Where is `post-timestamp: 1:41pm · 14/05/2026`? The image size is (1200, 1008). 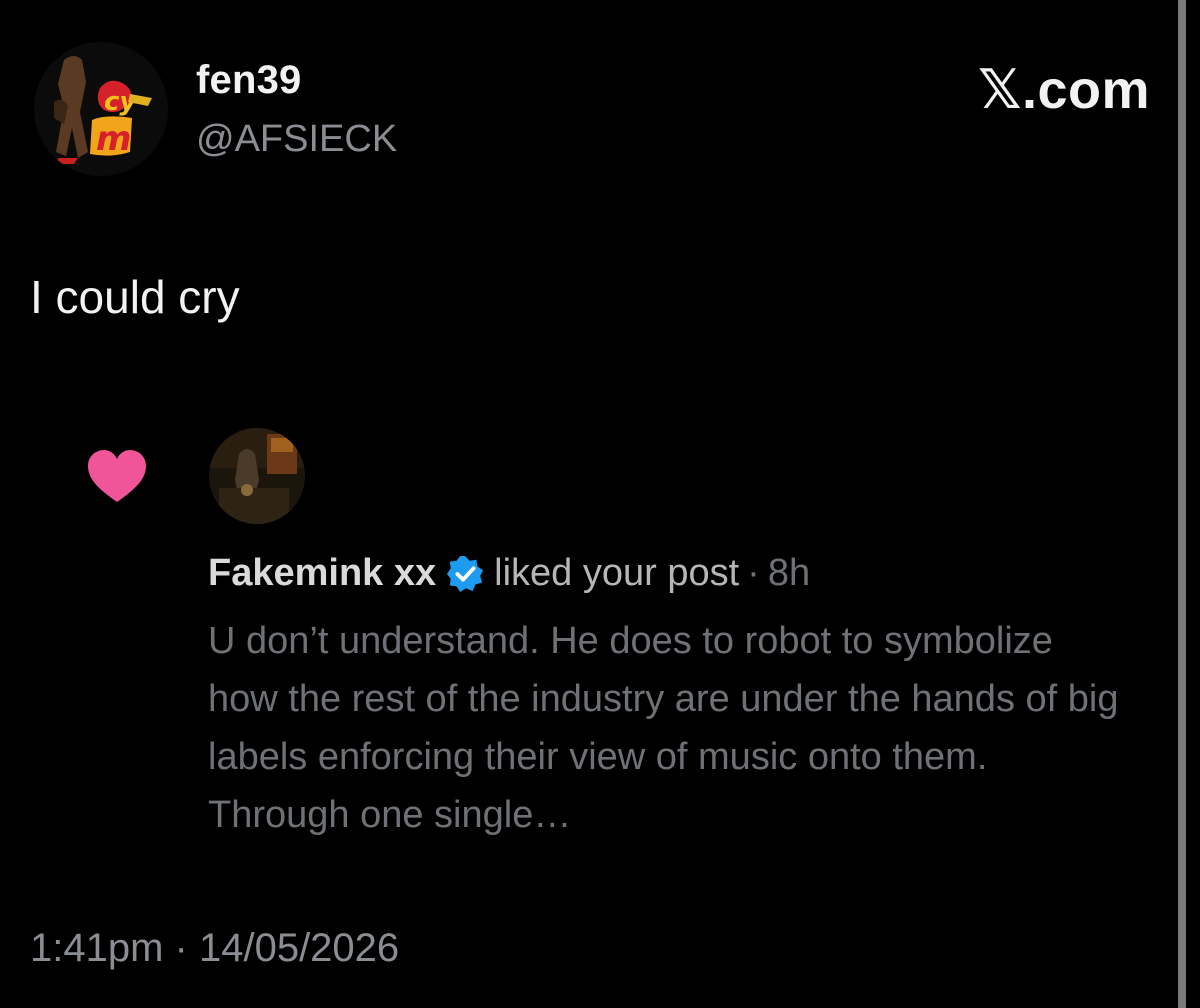
post-timestamp: 1:41pm · 14/05/2026 is located at coordinates (214, 948).